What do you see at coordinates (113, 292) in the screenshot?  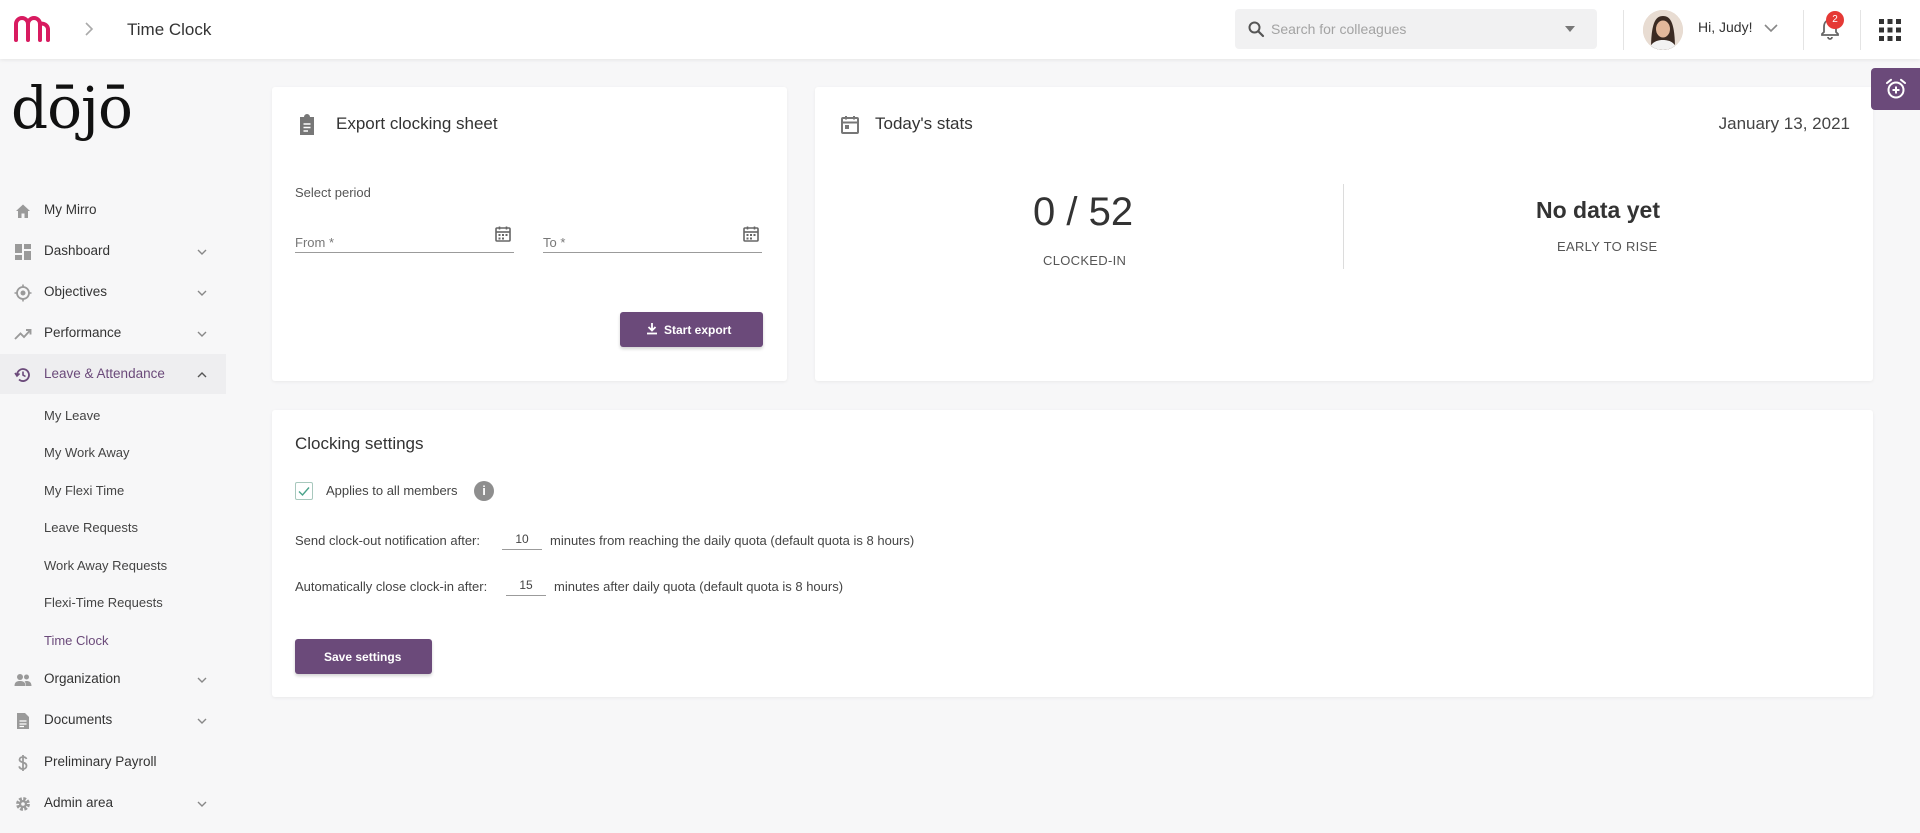 I see `sidebar-item-objectives: Objectives` at bounding box center [113, 292].